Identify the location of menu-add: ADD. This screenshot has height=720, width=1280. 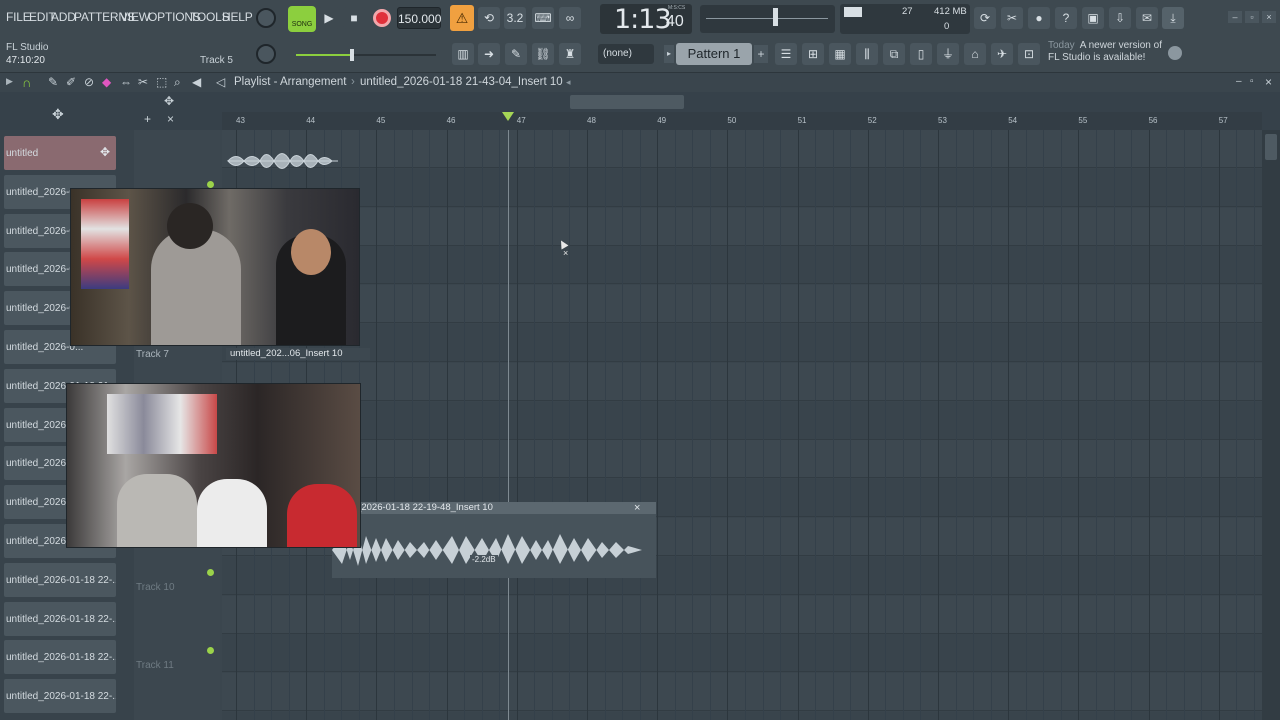
(63, 17).